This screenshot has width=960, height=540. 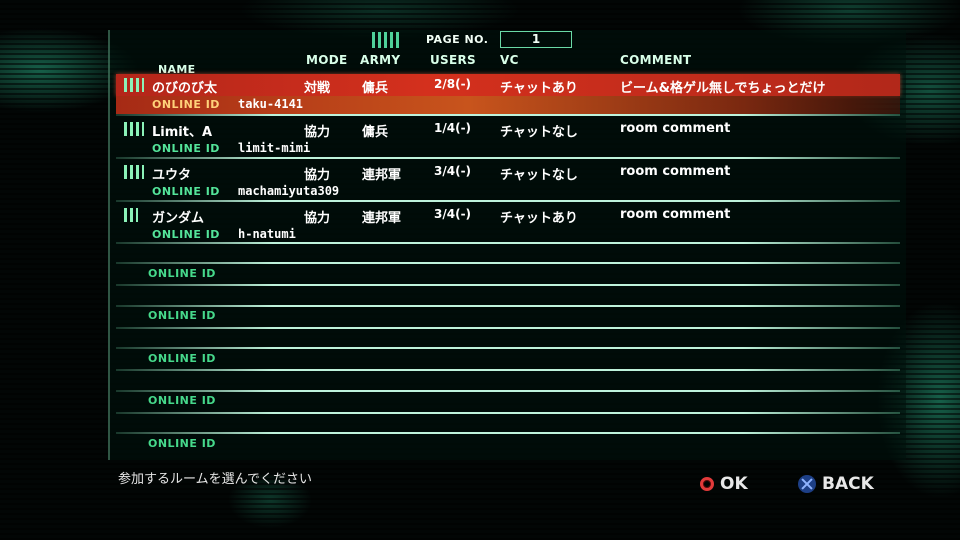 I want to click on ok-label: OK, so click(x=734, y=484).